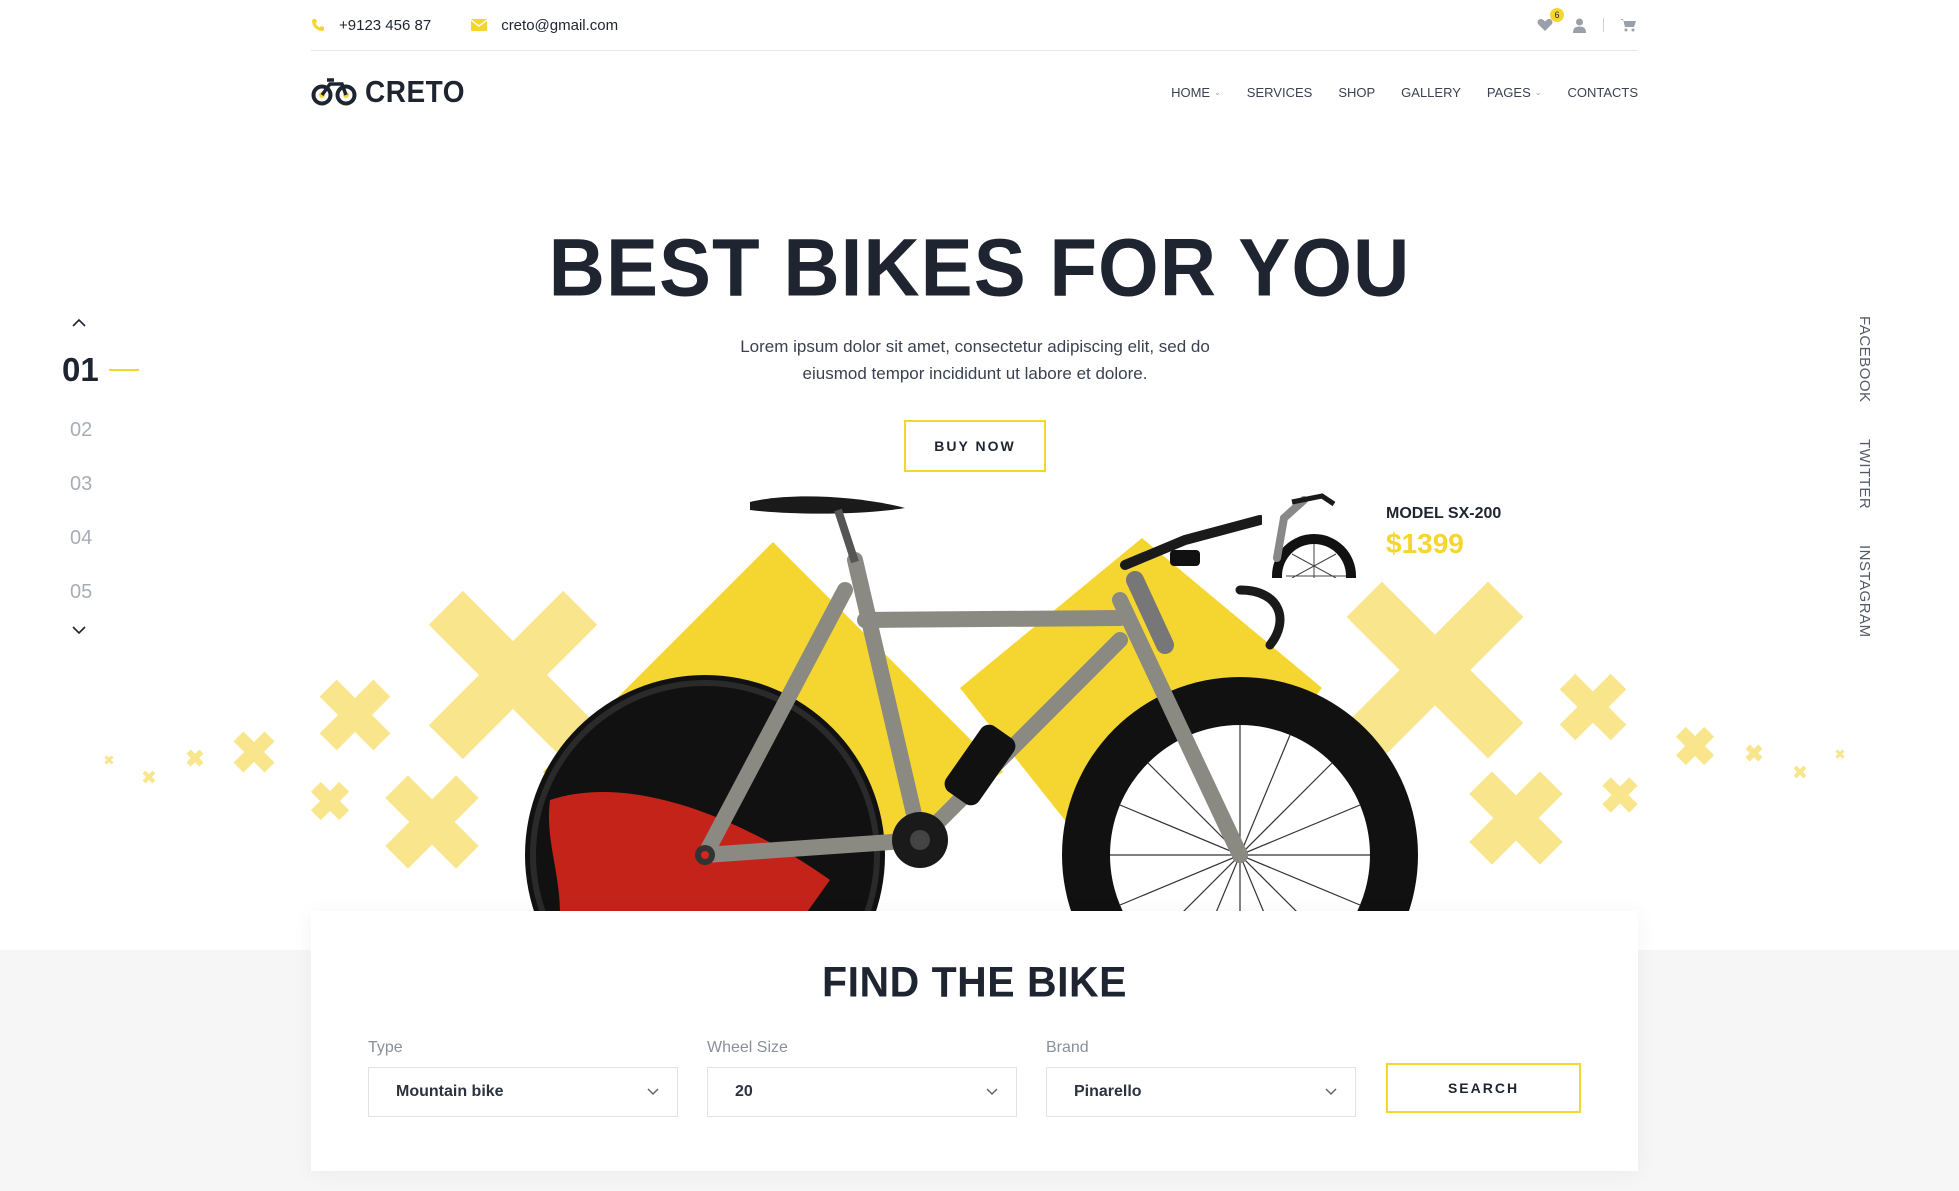 This screenshot has height=1191, width=1959. What do you see at coordinates (1483, 1088) in the screenshot?
I see `search-button: SEARCH` at bounding box center [1483, 1088].